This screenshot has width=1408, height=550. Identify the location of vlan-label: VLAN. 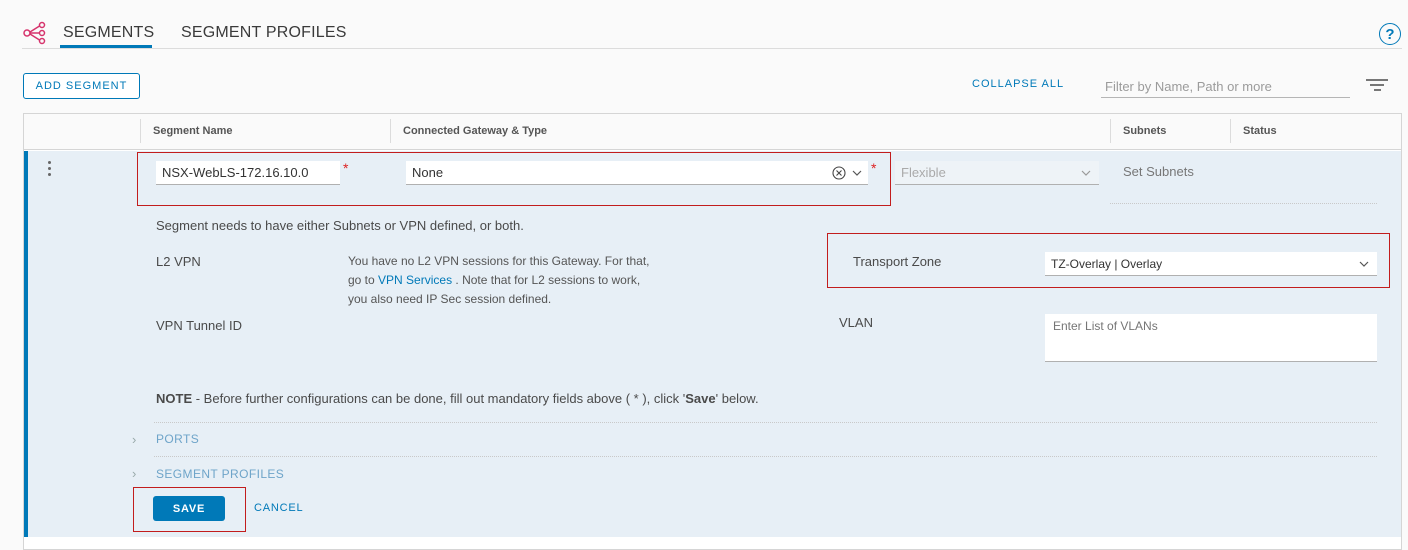
(856, 322).